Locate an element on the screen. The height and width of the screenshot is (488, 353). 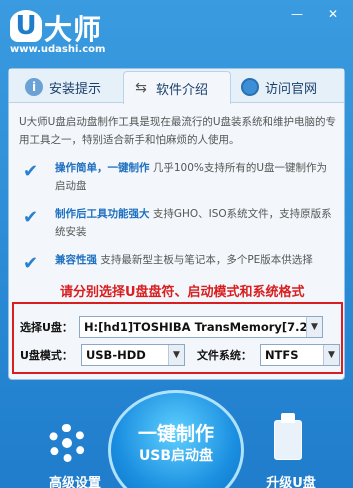
usb-disk-select: H:[hd1]TOSHIBA TransMemory[7.25G] ▼ is located at coordinates (200, 327).